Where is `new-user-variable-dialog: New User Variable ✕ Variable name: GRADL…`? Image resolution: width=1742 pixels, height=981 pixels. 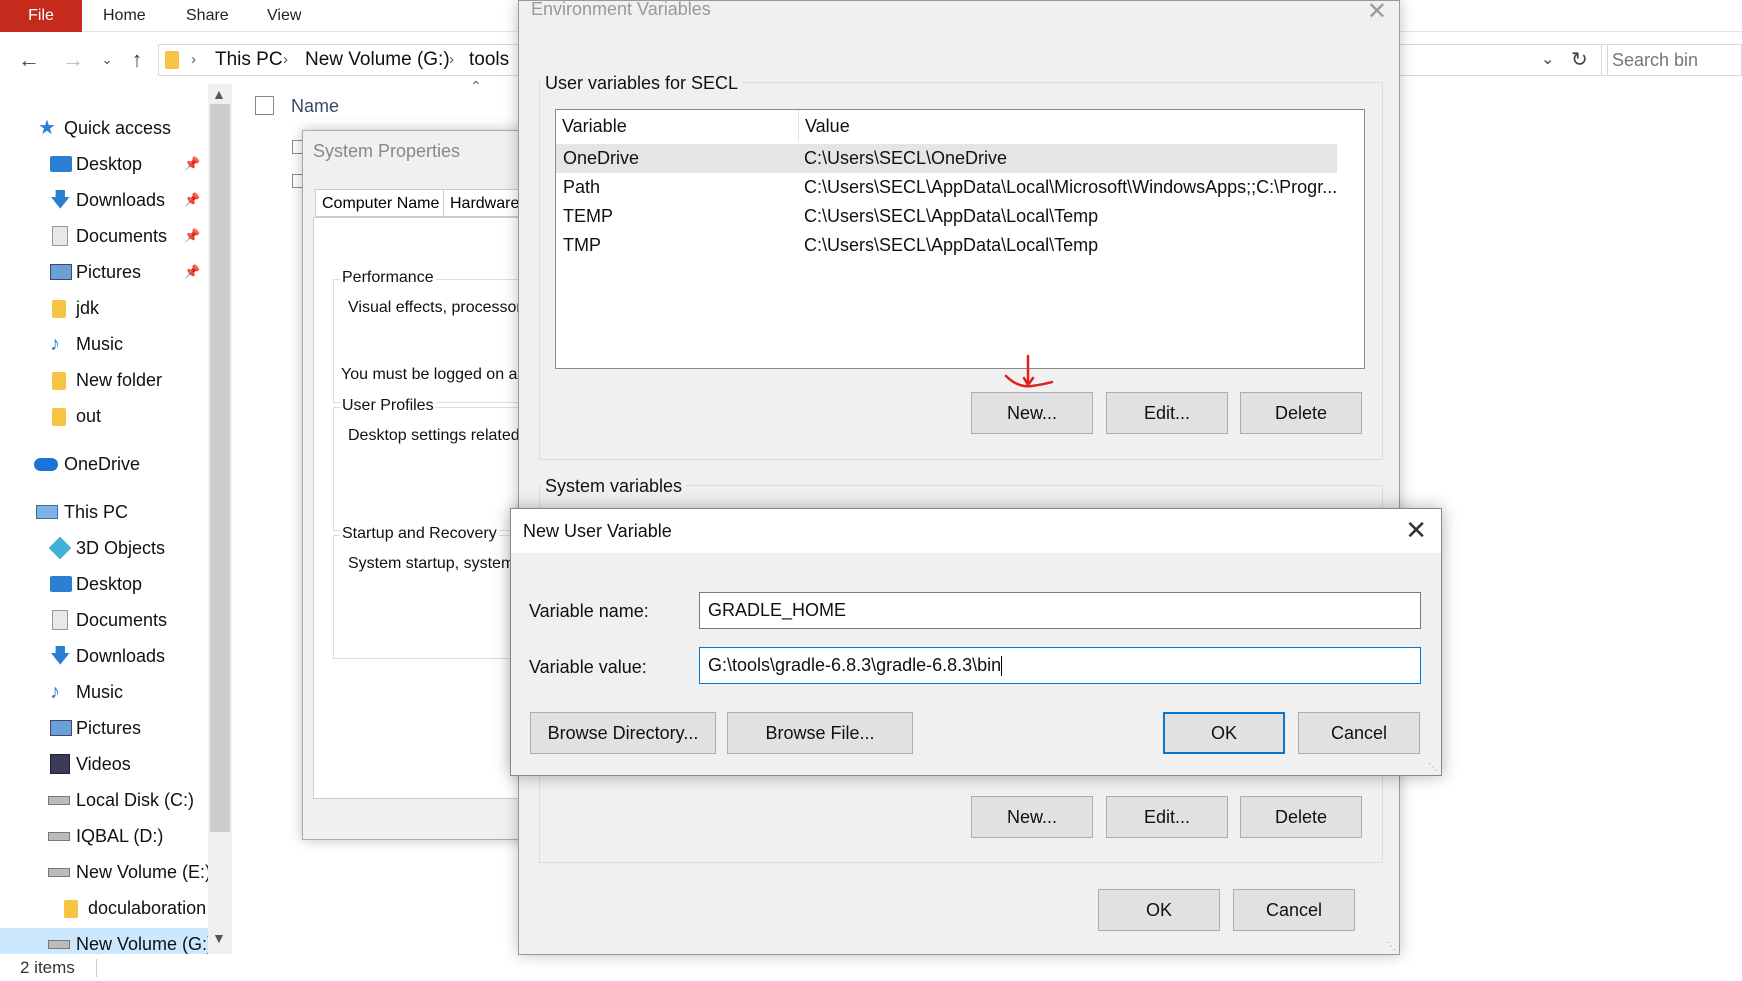
new-user-variable-dialog: New User Variable ✕ Variable name: GRADL… is located at coordinates (976, 642).